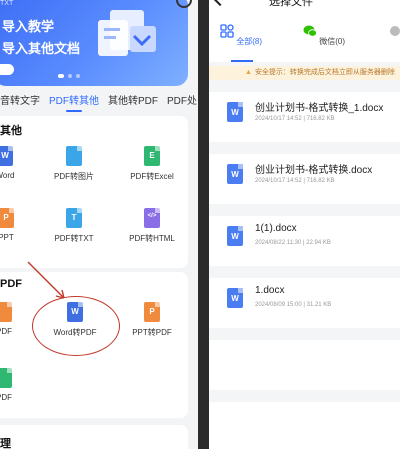  I want to click on file-name: 创业计划书-格式转换_1.docx, so click(319, 108).